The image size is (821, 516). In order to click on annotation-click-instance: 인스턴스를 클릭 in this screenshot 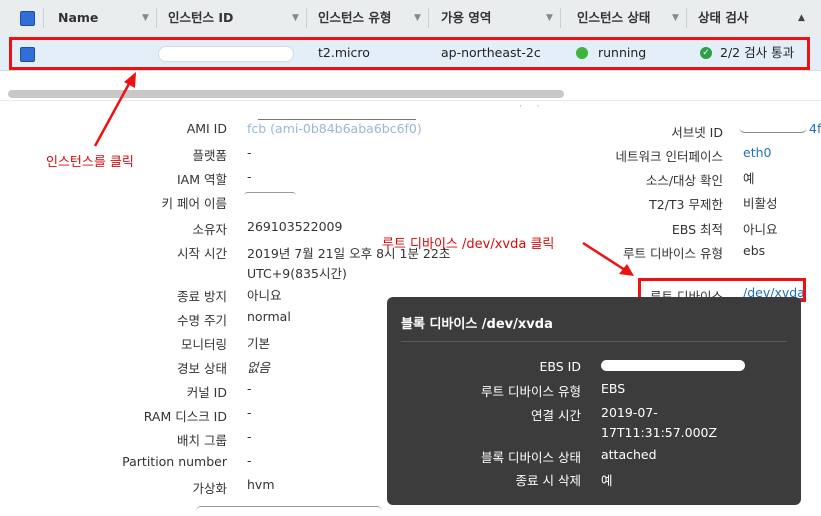, I will do `click(90, 162)`.